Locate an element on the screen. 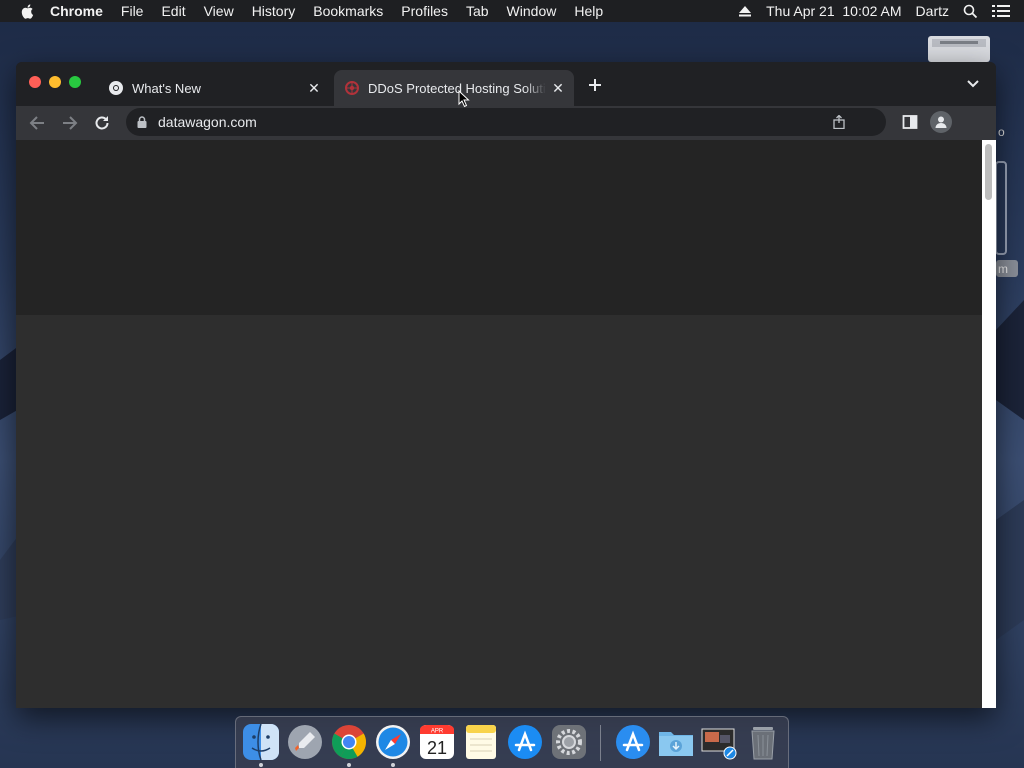  profile-avatar-button is located at coordinates (941, 122).